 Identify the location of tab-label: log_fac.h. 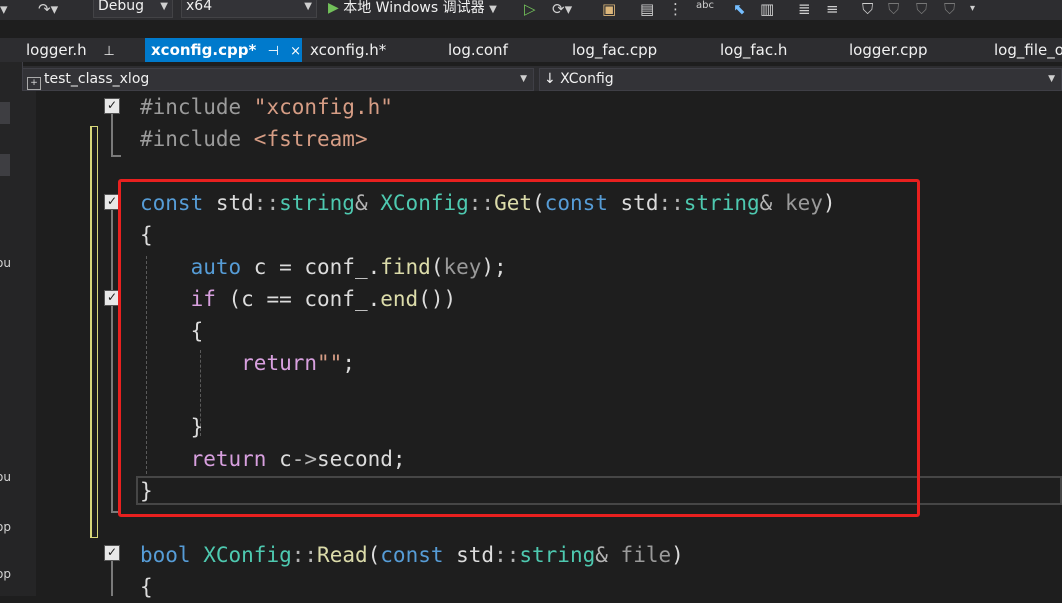
(754, 50).